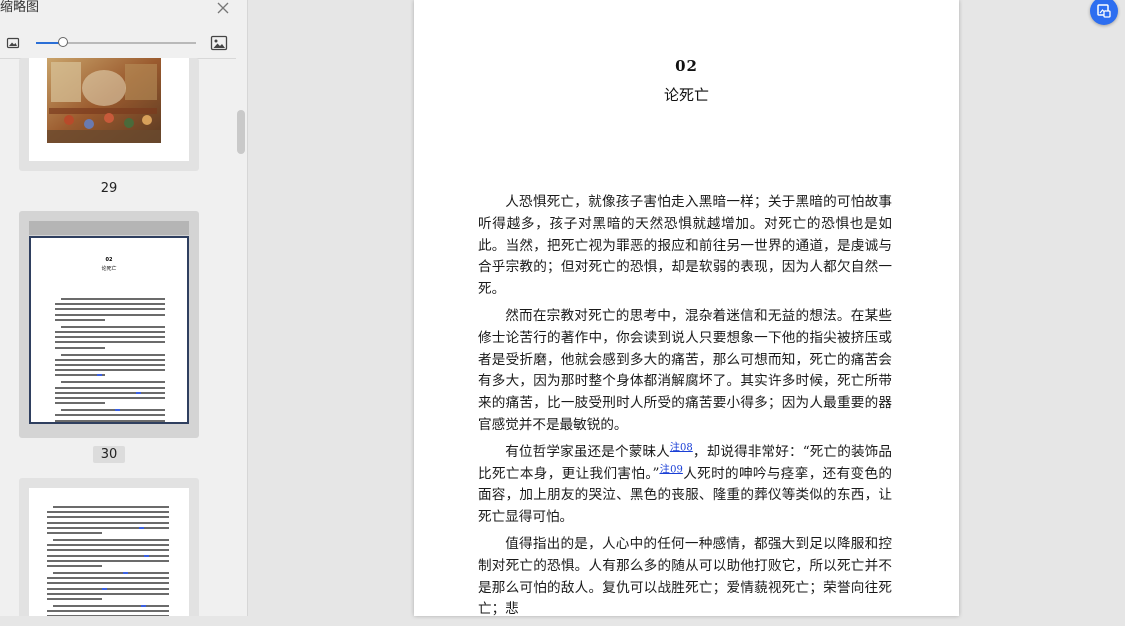 This screenshot has width=1125, height=626. Describe the element at coordinates (241, 132) in the screenshot. I see `thumbnail-scrollbar` at that location.